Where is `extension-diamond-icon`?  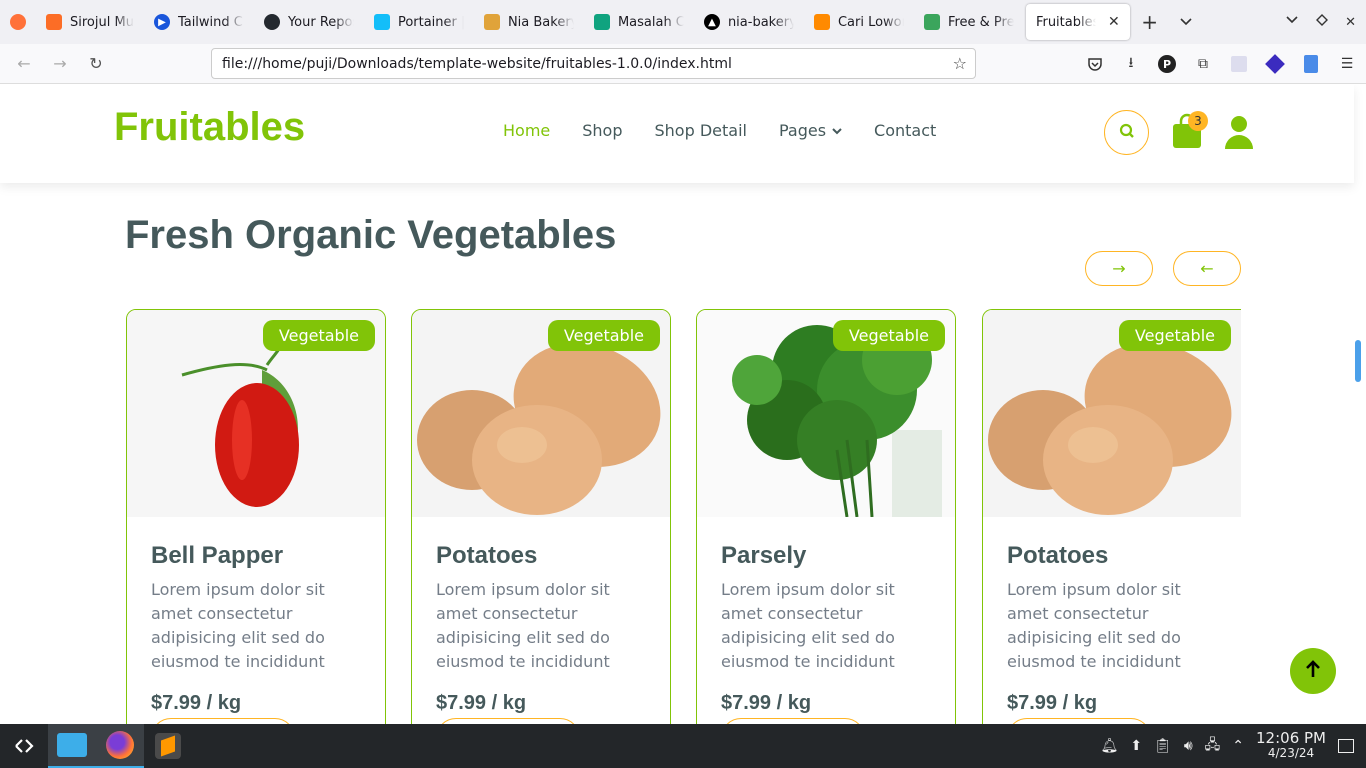 extension-diamond-icon is located at coordinates (1275, 64).